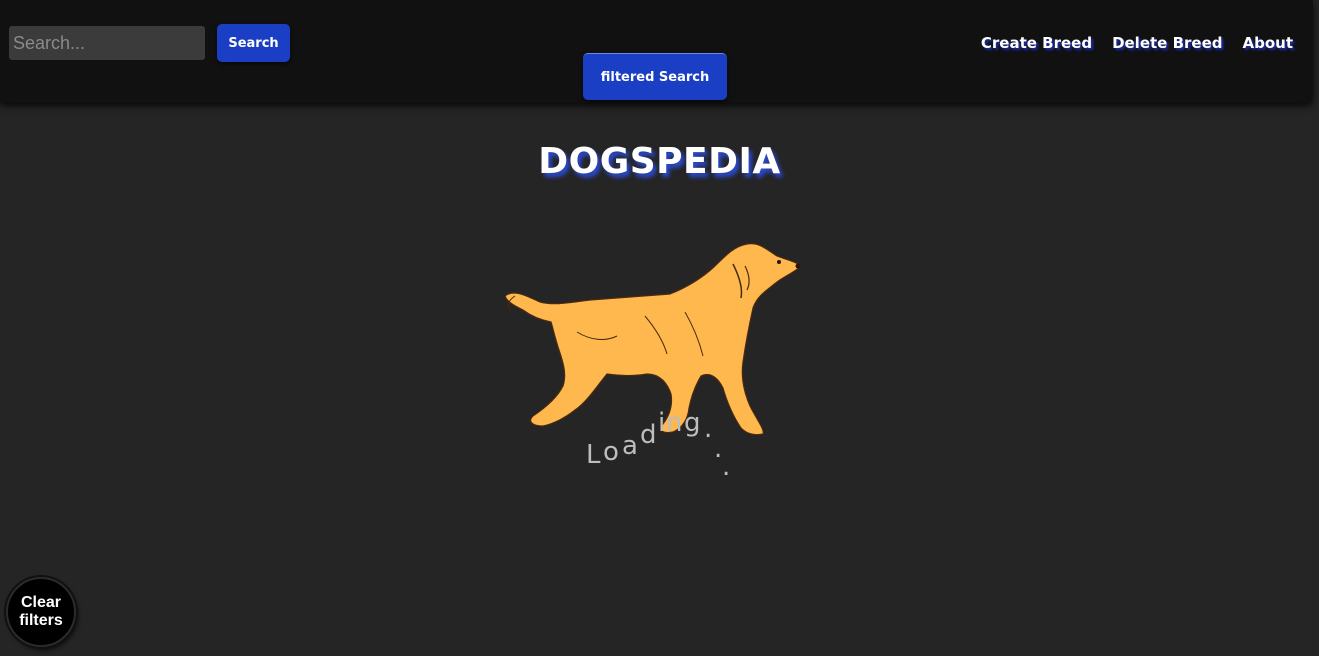  What do you see at coordinates (630, 446) in the screenshot?
I see `loading-letter: a` at bounding box center [630, 446].